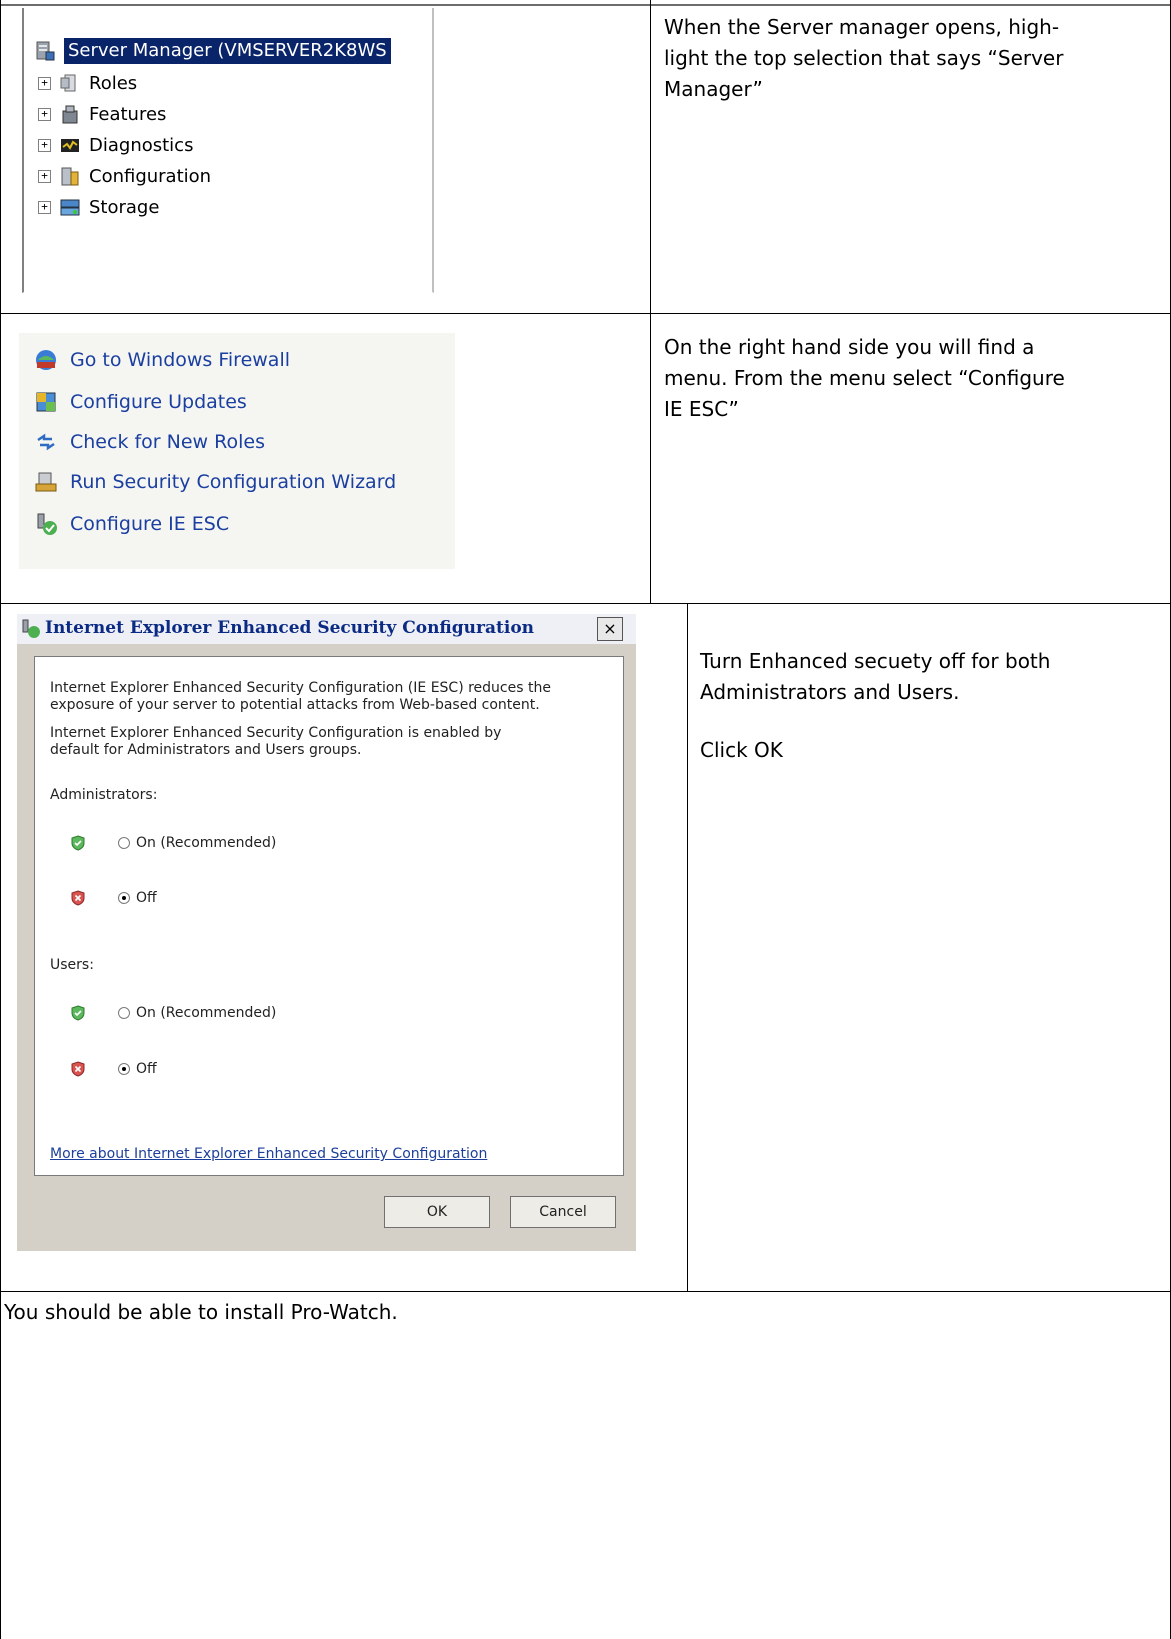 The height and width of the screenshot is (1639, 1171). What do you see at coordinates (610, 629) in the screenshot?
I see `close-button: ×` at bounding box center [610, 629].